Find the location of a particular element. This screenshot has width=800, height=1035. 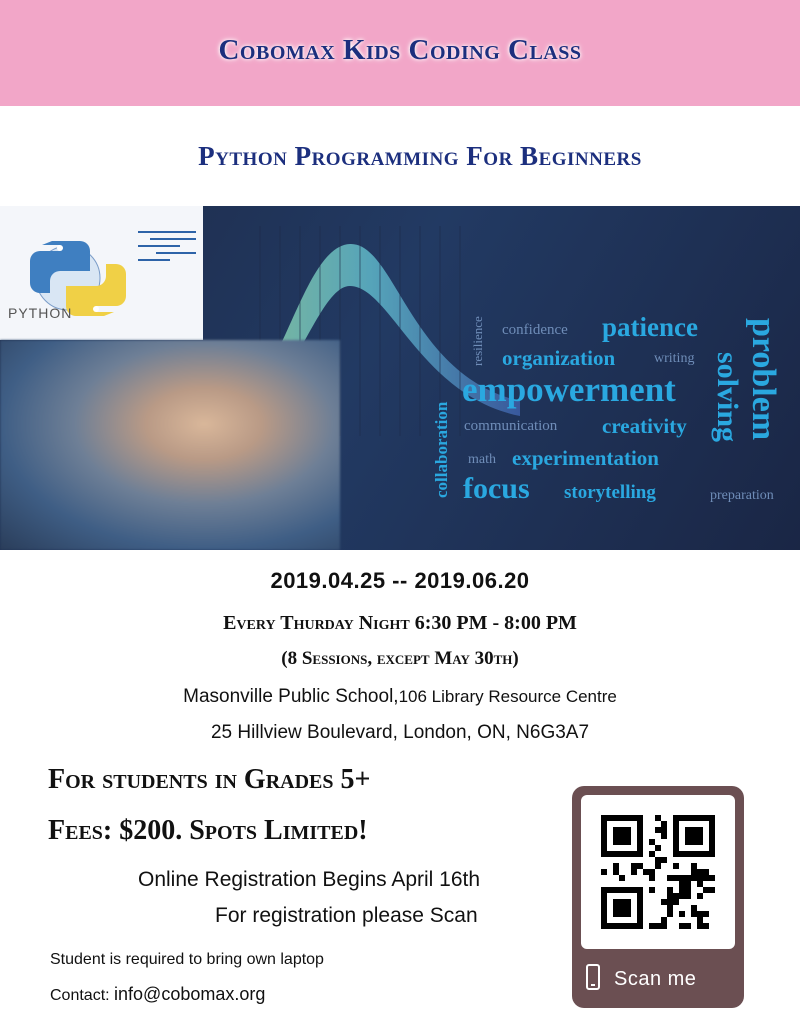

word-patience: patience is located at coordinates (650, 327).